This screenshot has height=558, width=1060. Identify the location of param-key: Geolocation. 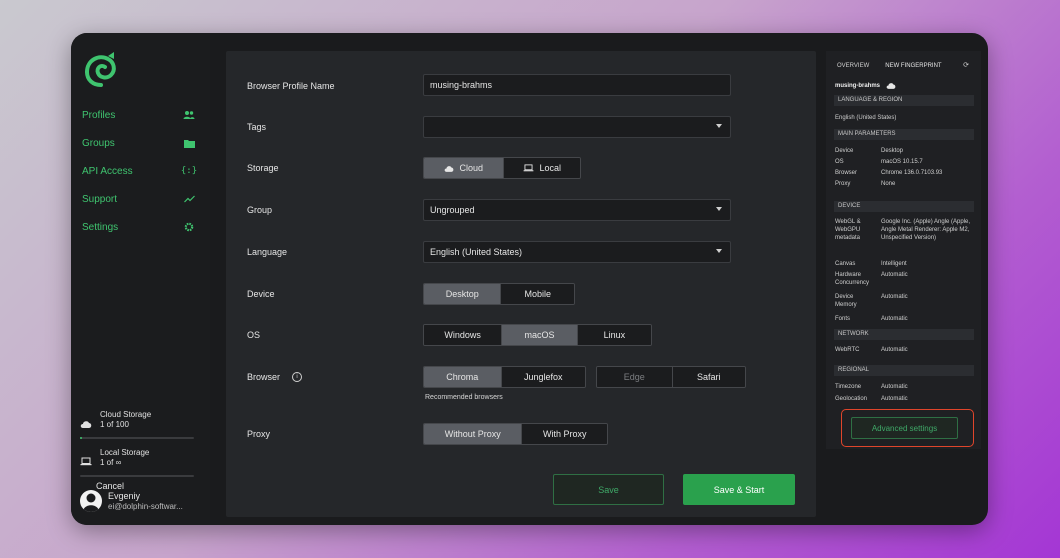
(851, 399).